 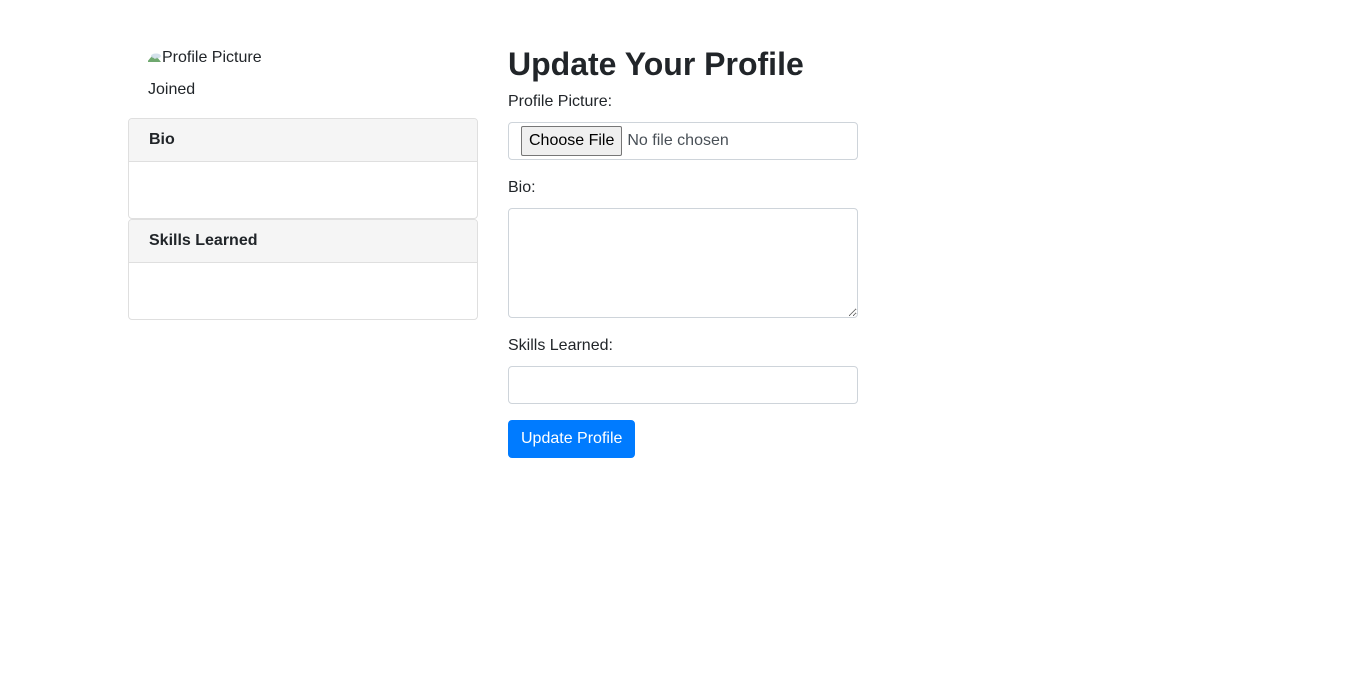 I want to click on skills-input, so click(x=683, y=385).